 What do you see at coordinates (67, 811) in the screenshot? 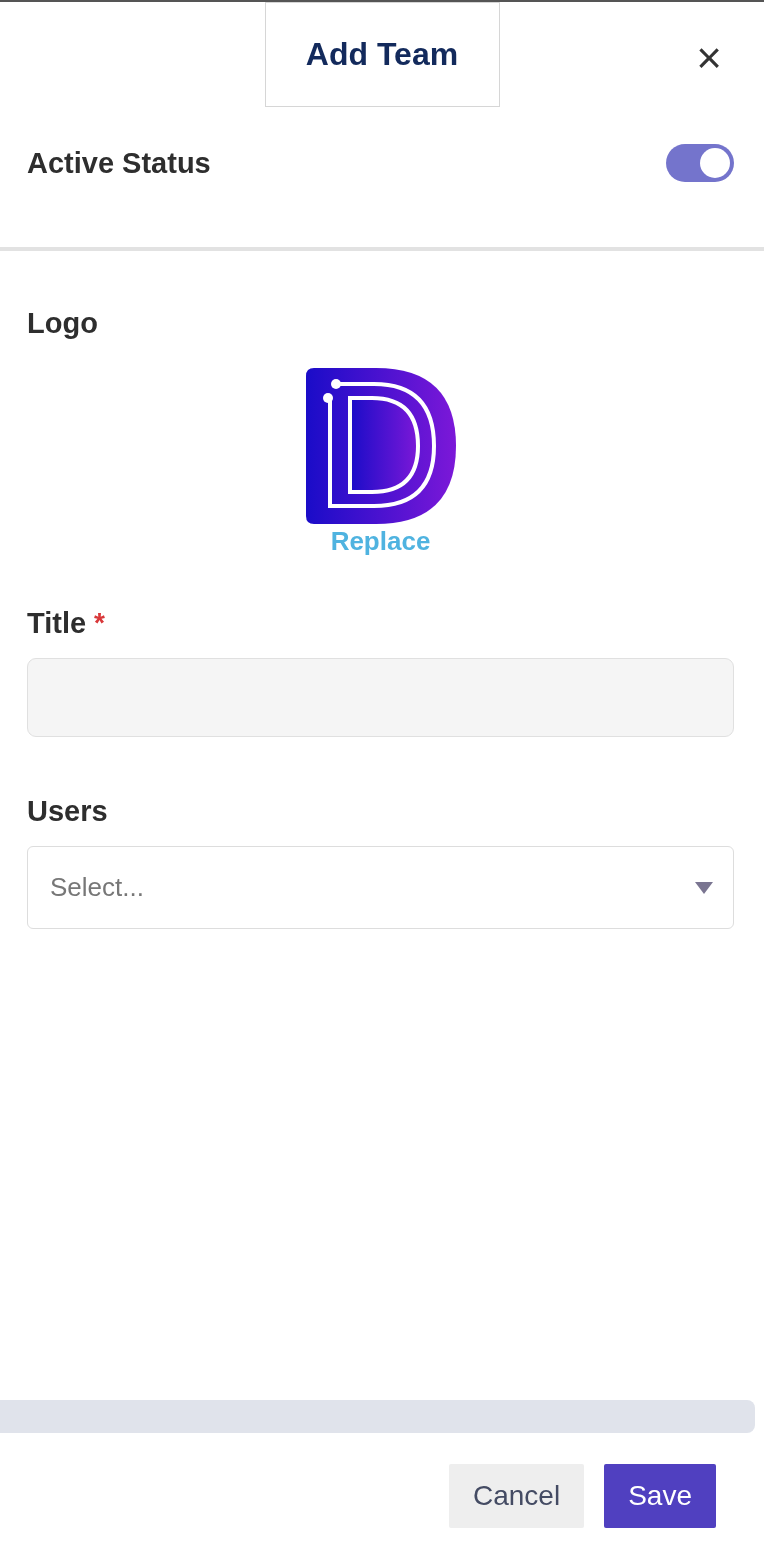
I see `field-label: Users` at bounding box center [67, 811].